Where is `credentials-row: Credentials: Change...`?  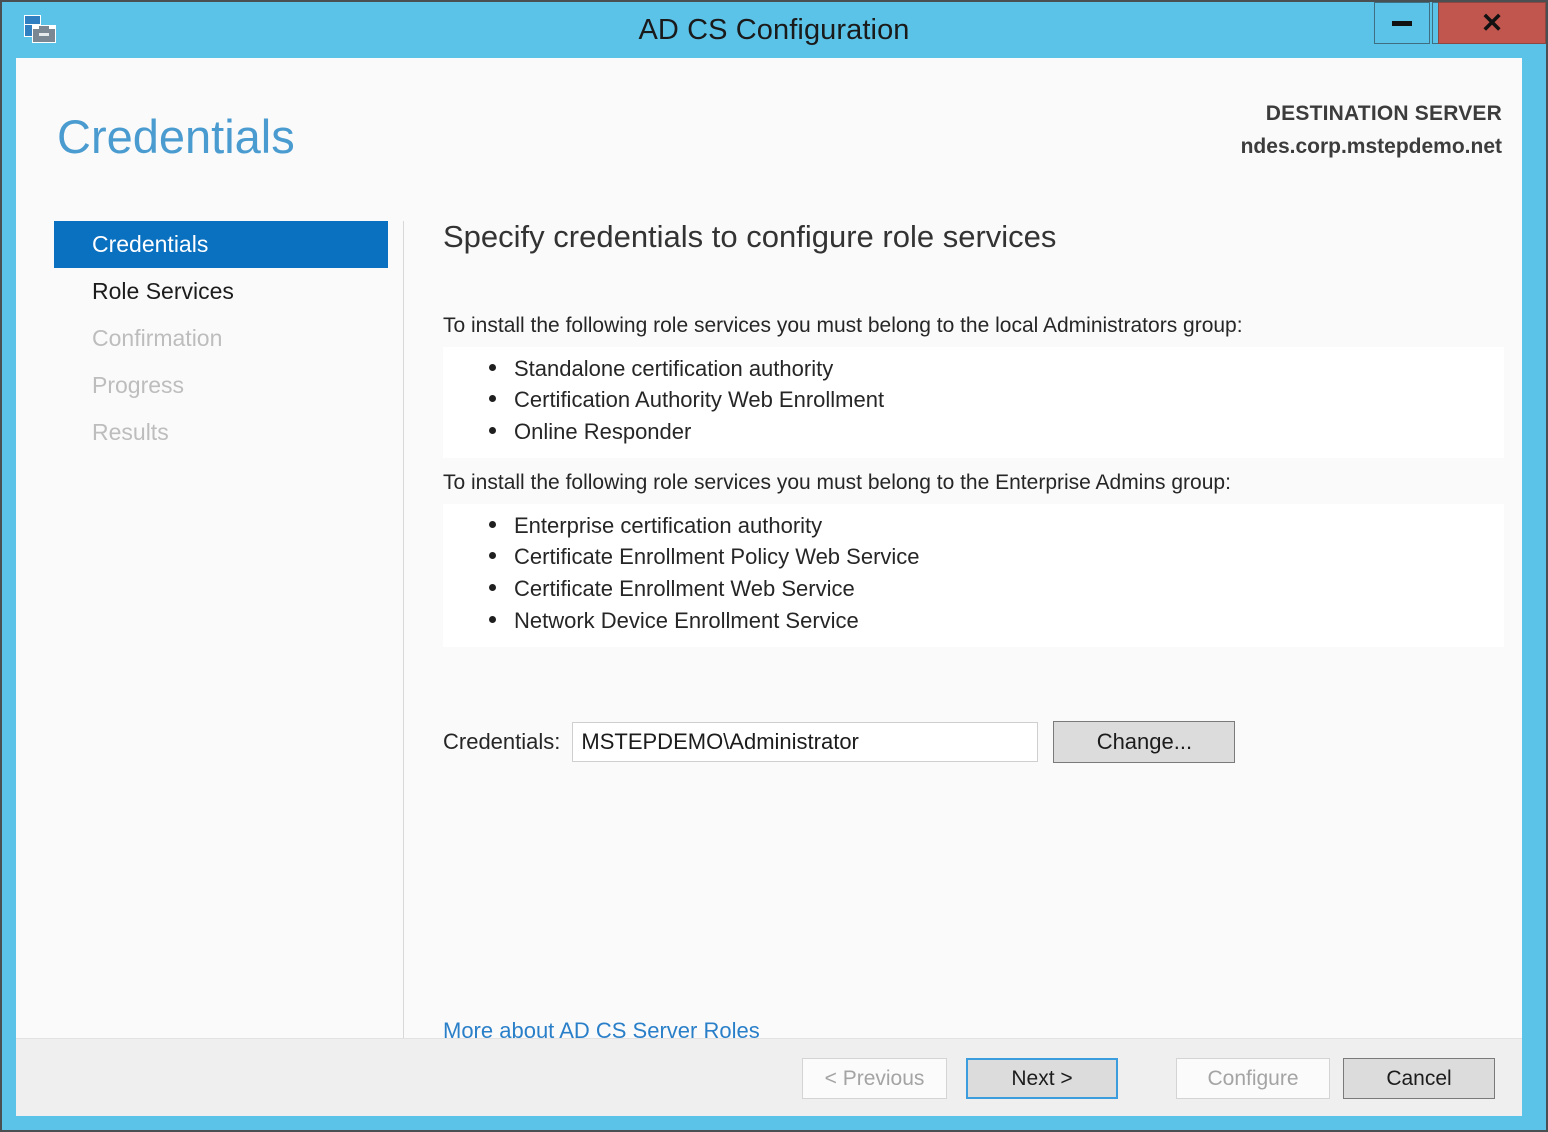
credentials-row: Credentials: Change... is located at coordinates (839, 742).